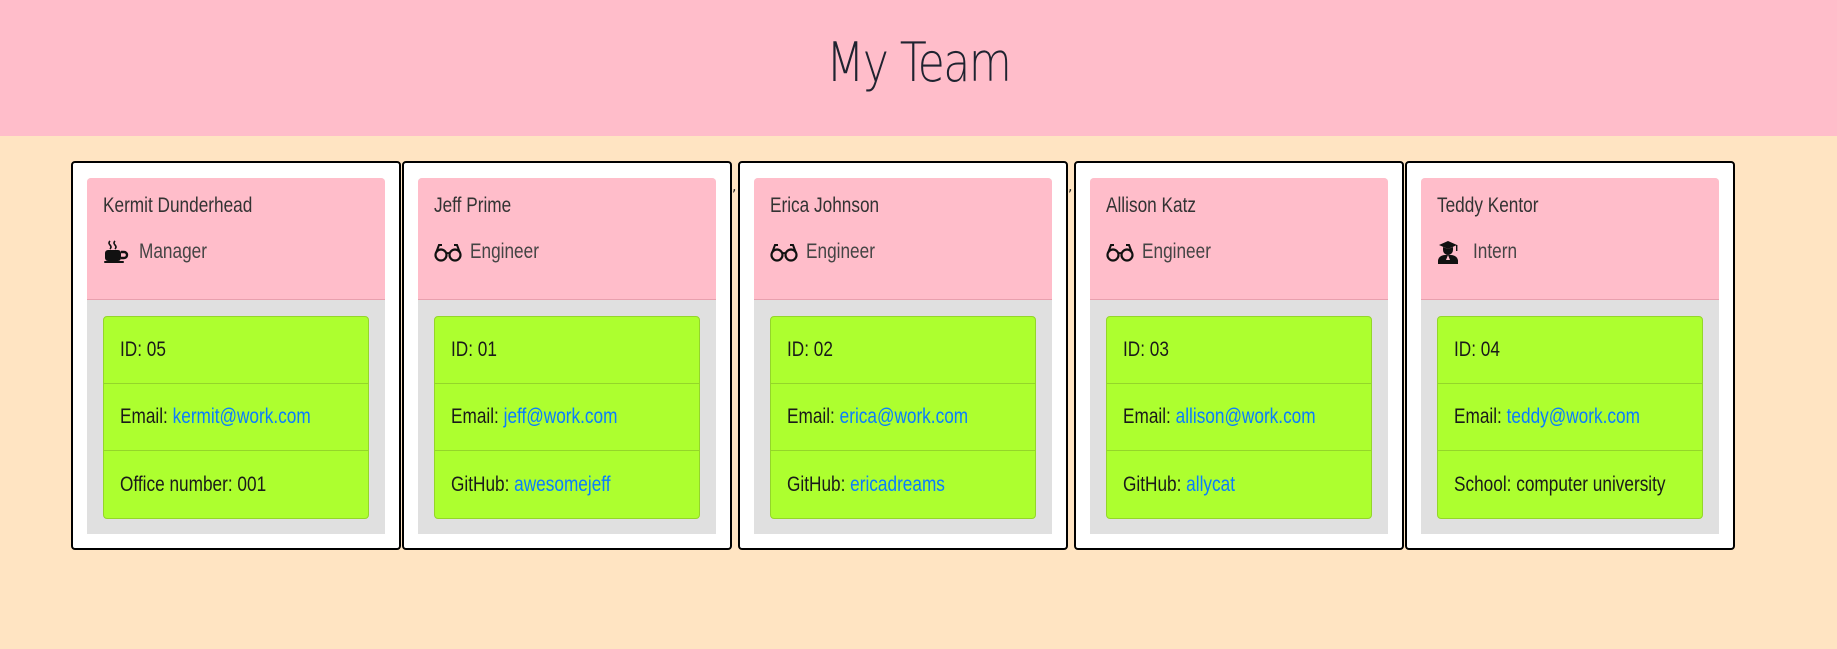  What do you see at coordinates (903, 350) in the screenshot?
I see `id-row: ID: 02` at bounding box center [903, 350].